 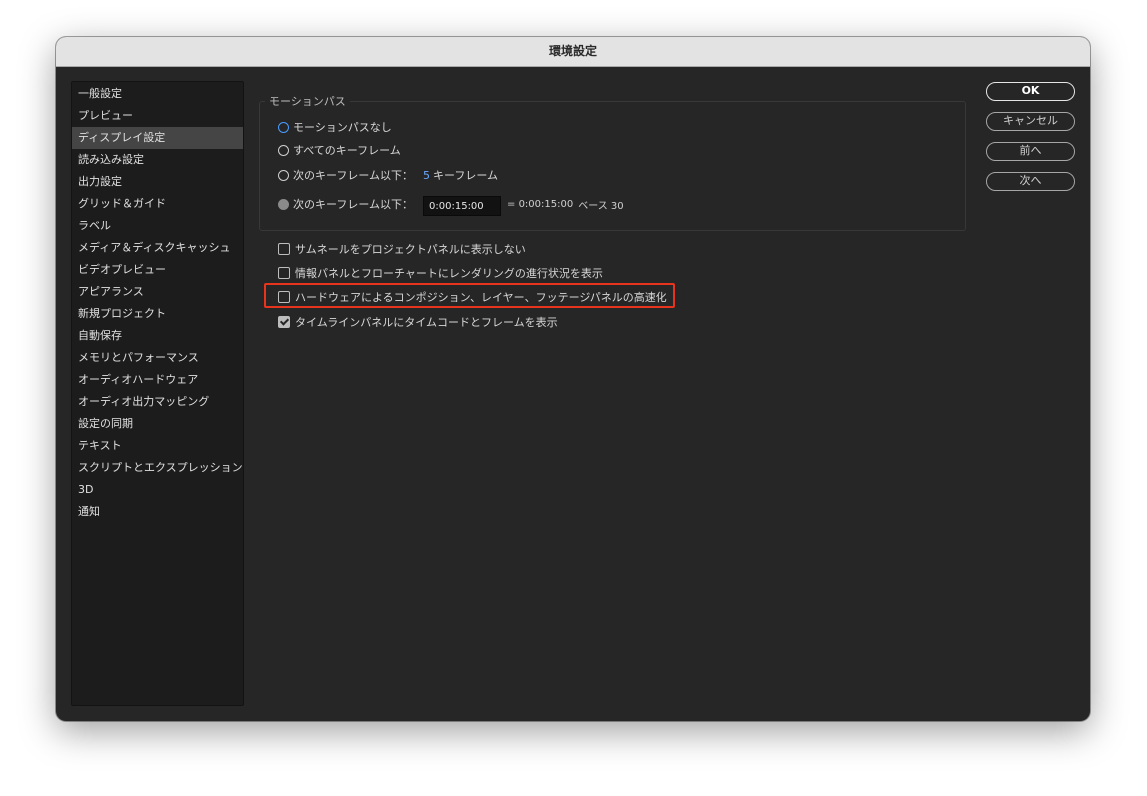 What do you see at coordinates (100, 335) in the screenshot?
I see `sidebar-item-label: 自動保存` at bounding box center [100, 335].